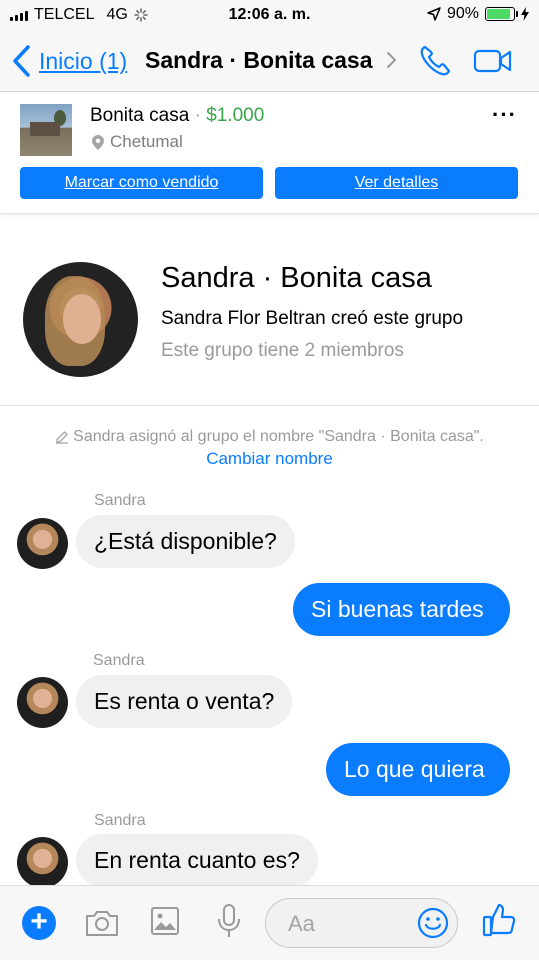 The width and height of the screenshot is (539, 960). I want to click on image-icon, so click(165, 921).